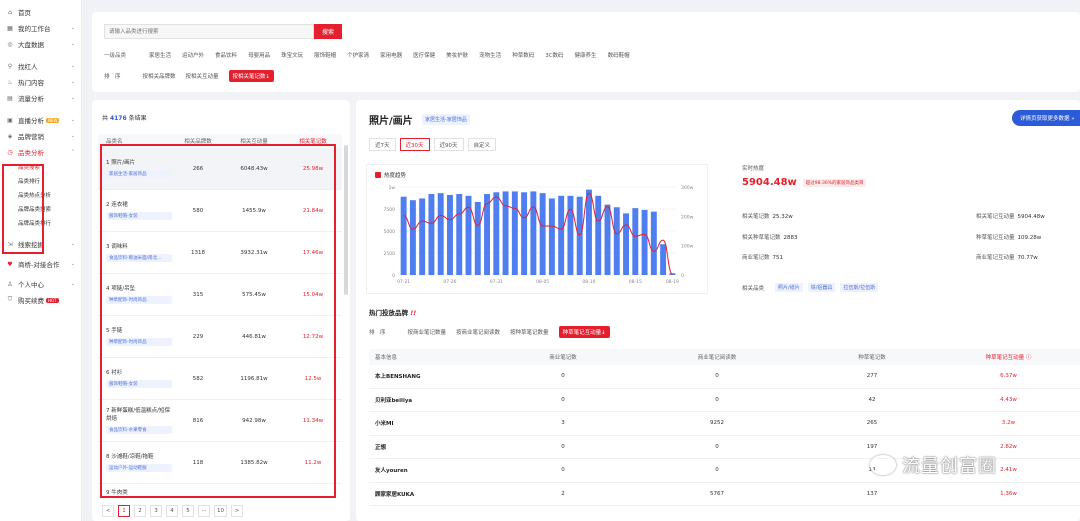 This screenshot has height=521, width=1080. I want to click on search-input, so click(209, 31).